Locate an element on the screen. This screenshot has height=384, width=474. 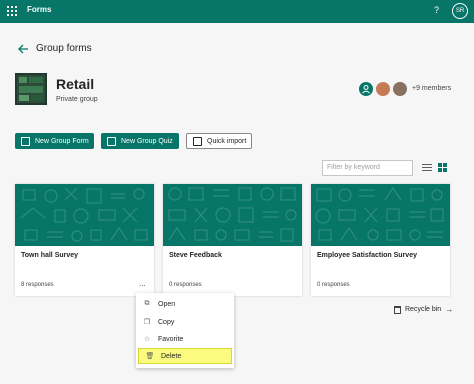
recycle-bin-icon is located at coordinates (397, 309).